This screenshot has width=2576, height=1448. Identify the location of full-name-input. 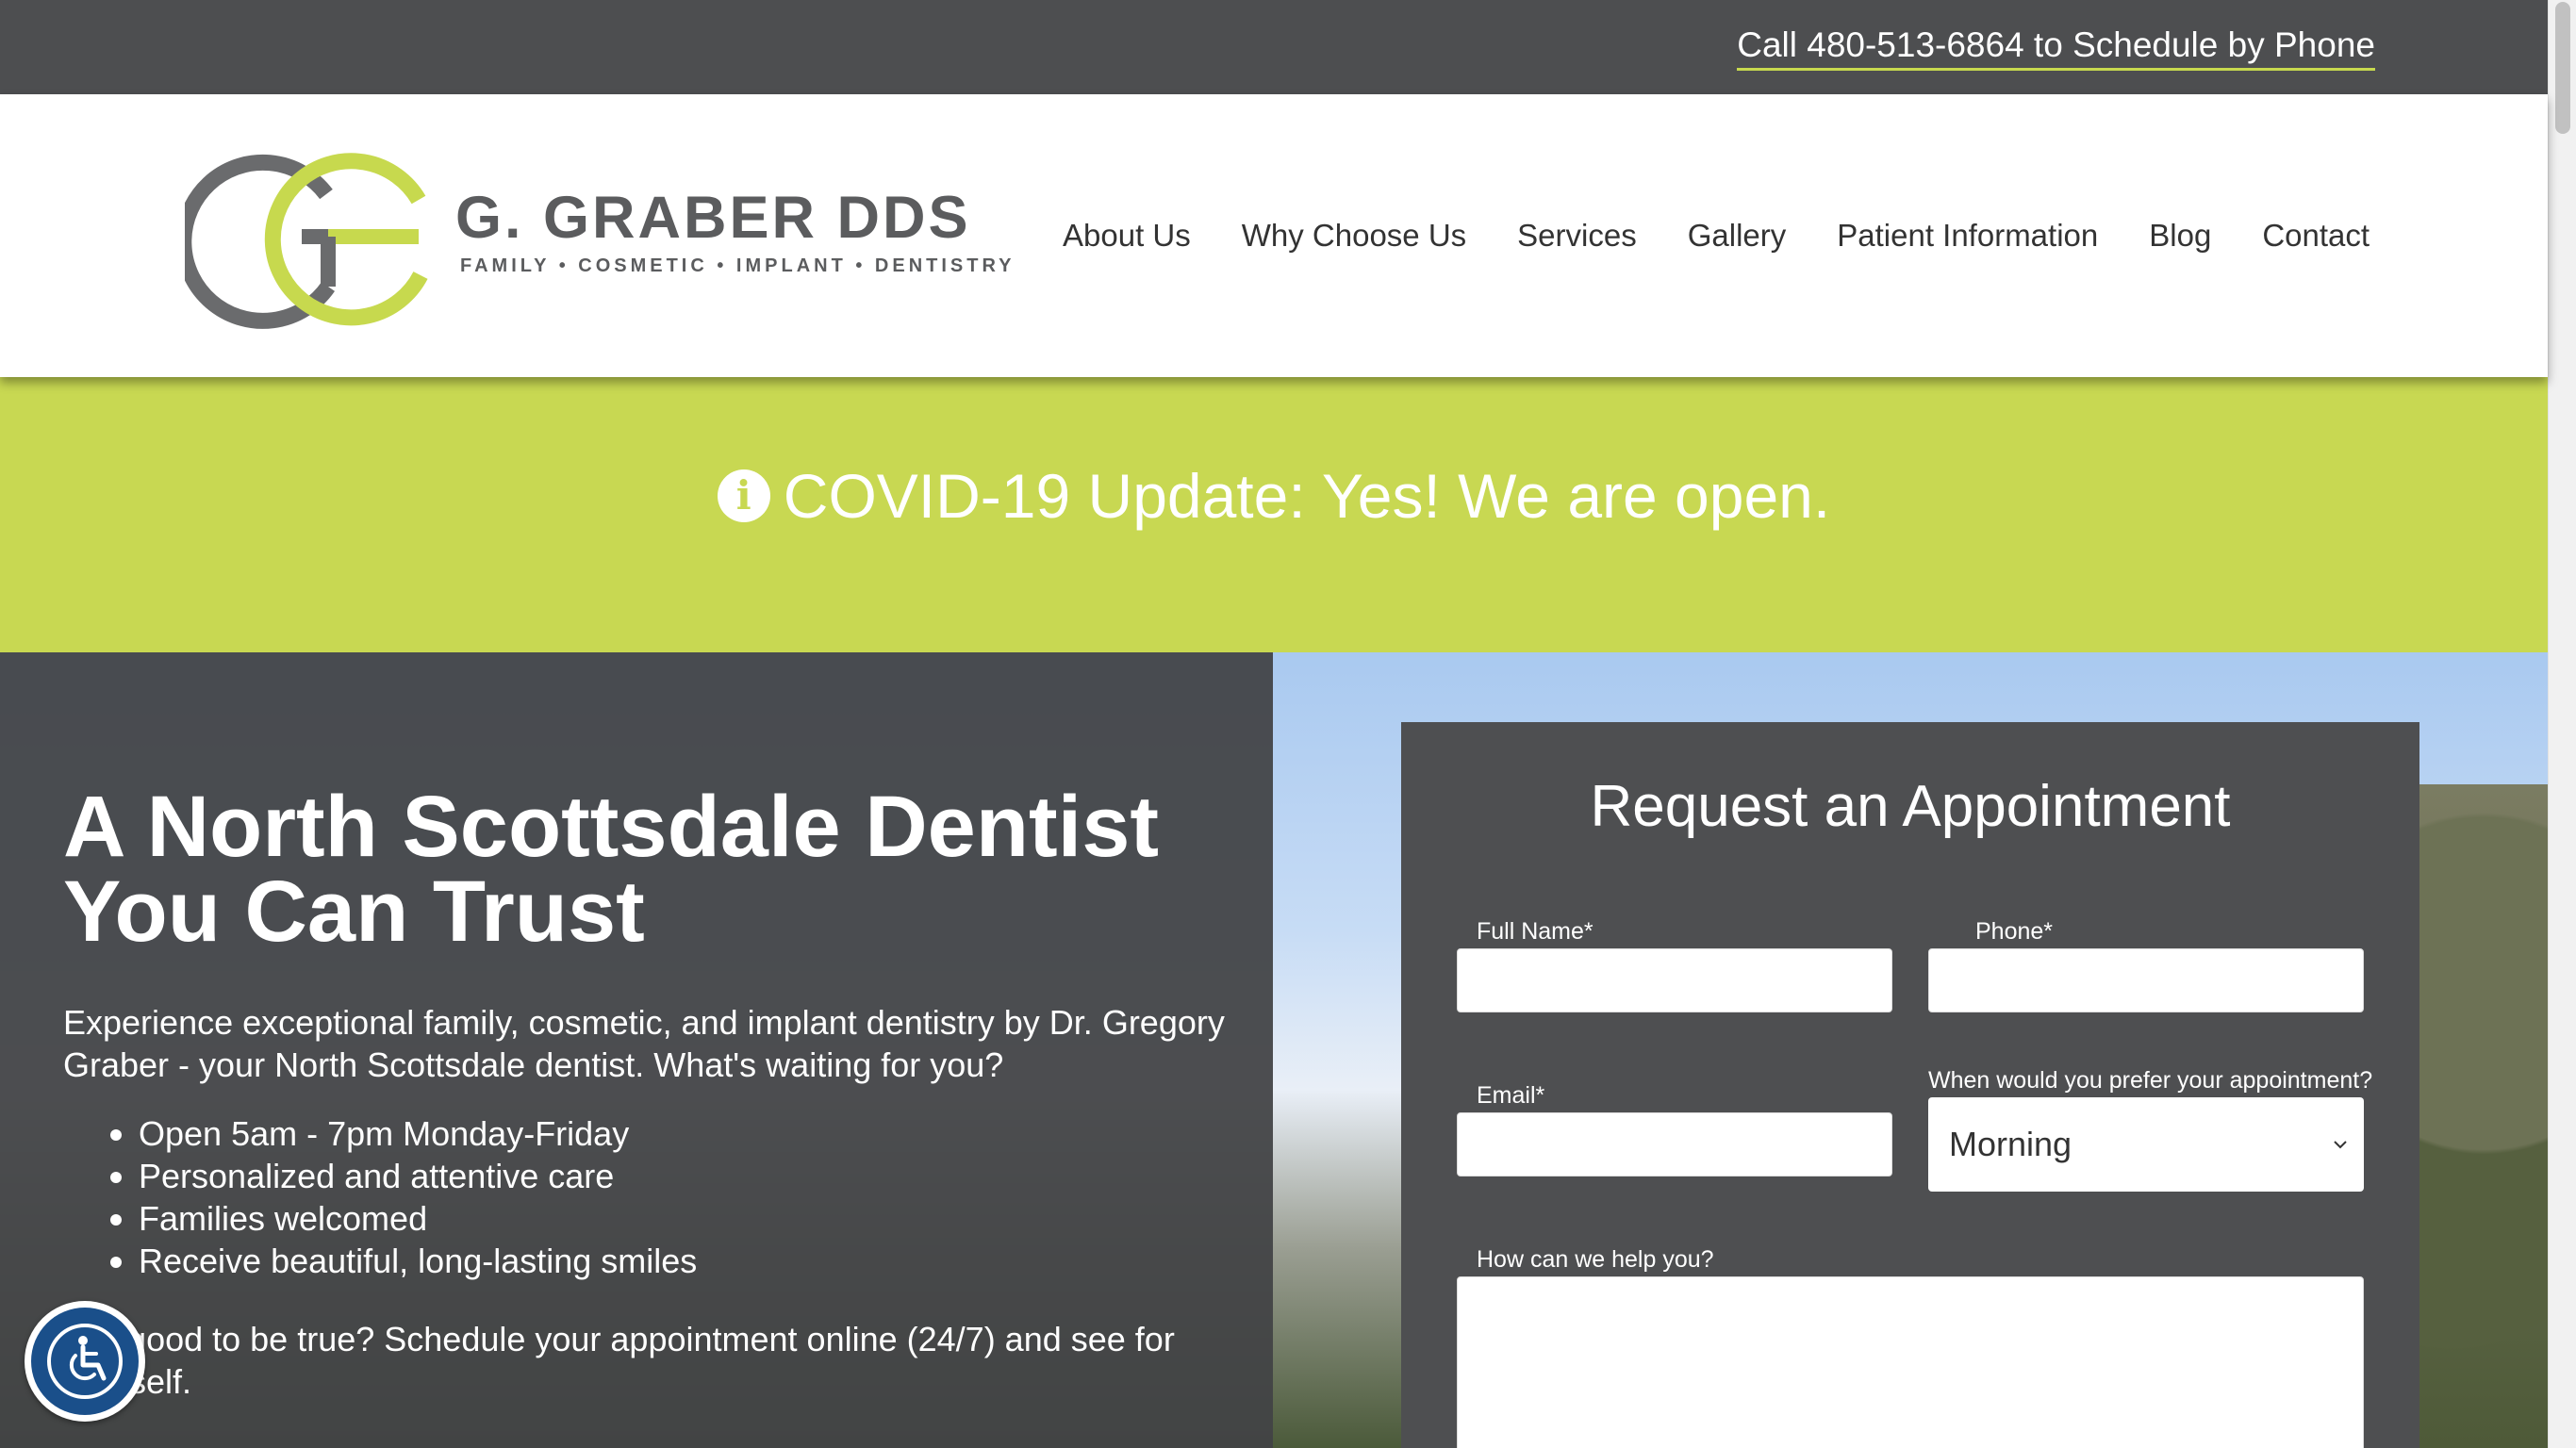
(1674, 980).